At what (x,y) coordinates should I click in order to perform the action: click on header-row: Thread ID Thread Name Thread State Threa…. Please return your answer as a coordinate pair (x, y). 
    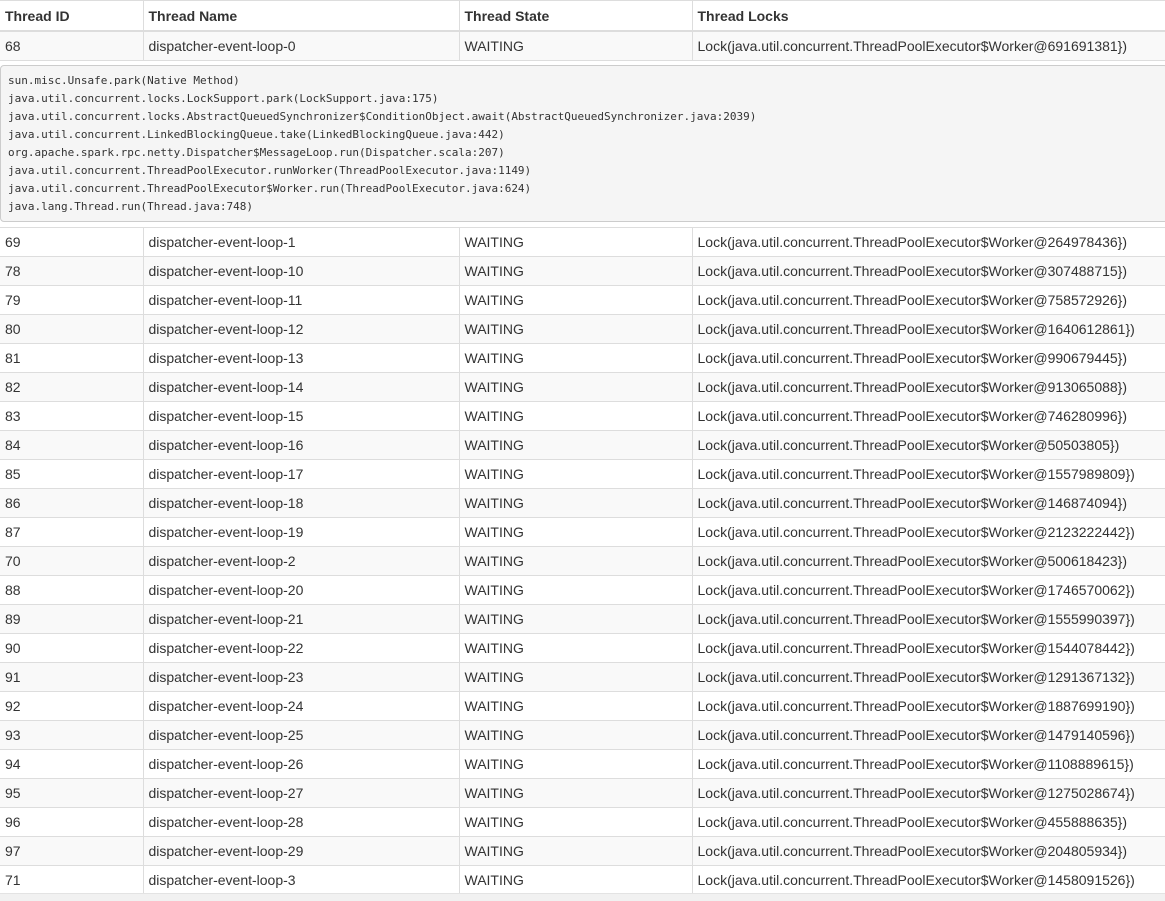
    Looking at the image, I should click on (582, 16).